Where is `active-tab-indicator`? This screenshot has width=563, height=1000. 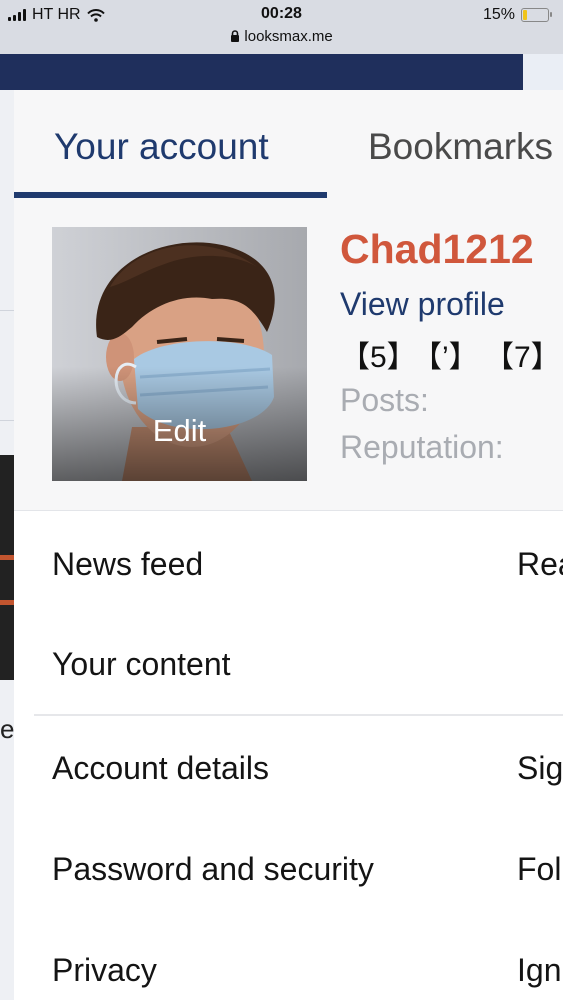
active-tab-indicator is located at coordinates (170, 195).